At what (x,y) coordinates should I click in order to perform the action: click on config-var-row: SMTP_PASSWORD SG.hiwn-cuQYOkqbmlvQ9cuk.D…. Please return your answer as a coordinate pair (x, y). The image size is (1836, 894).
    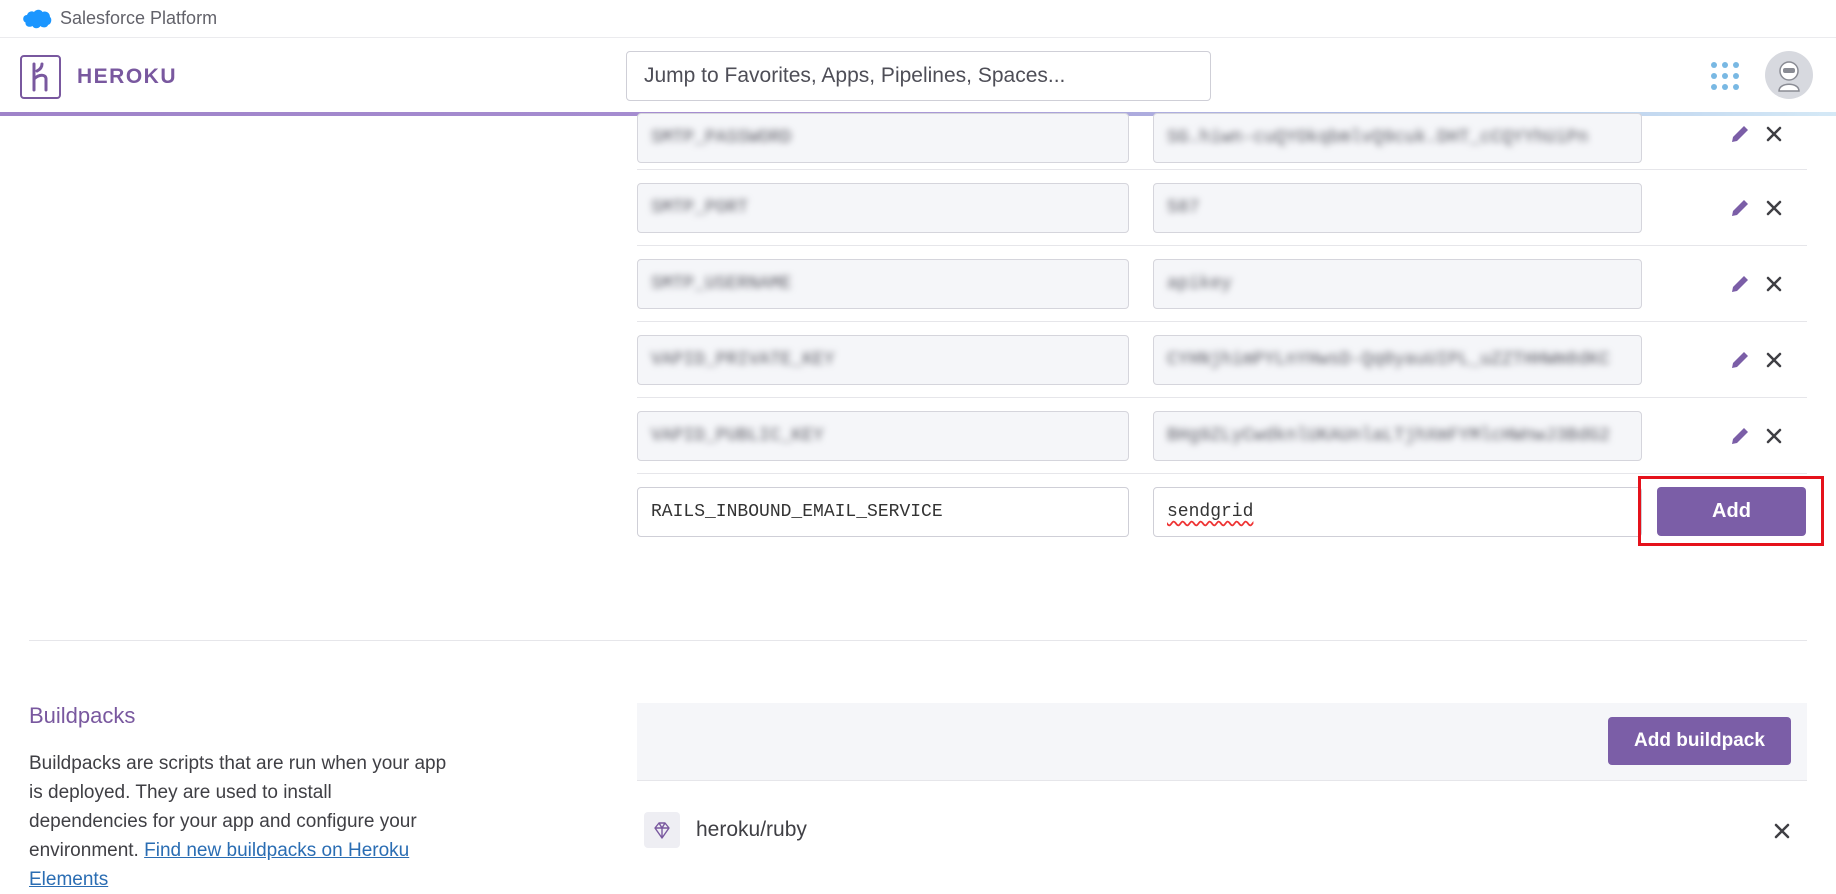
    Looking at the image, I should click on (1222, 132).